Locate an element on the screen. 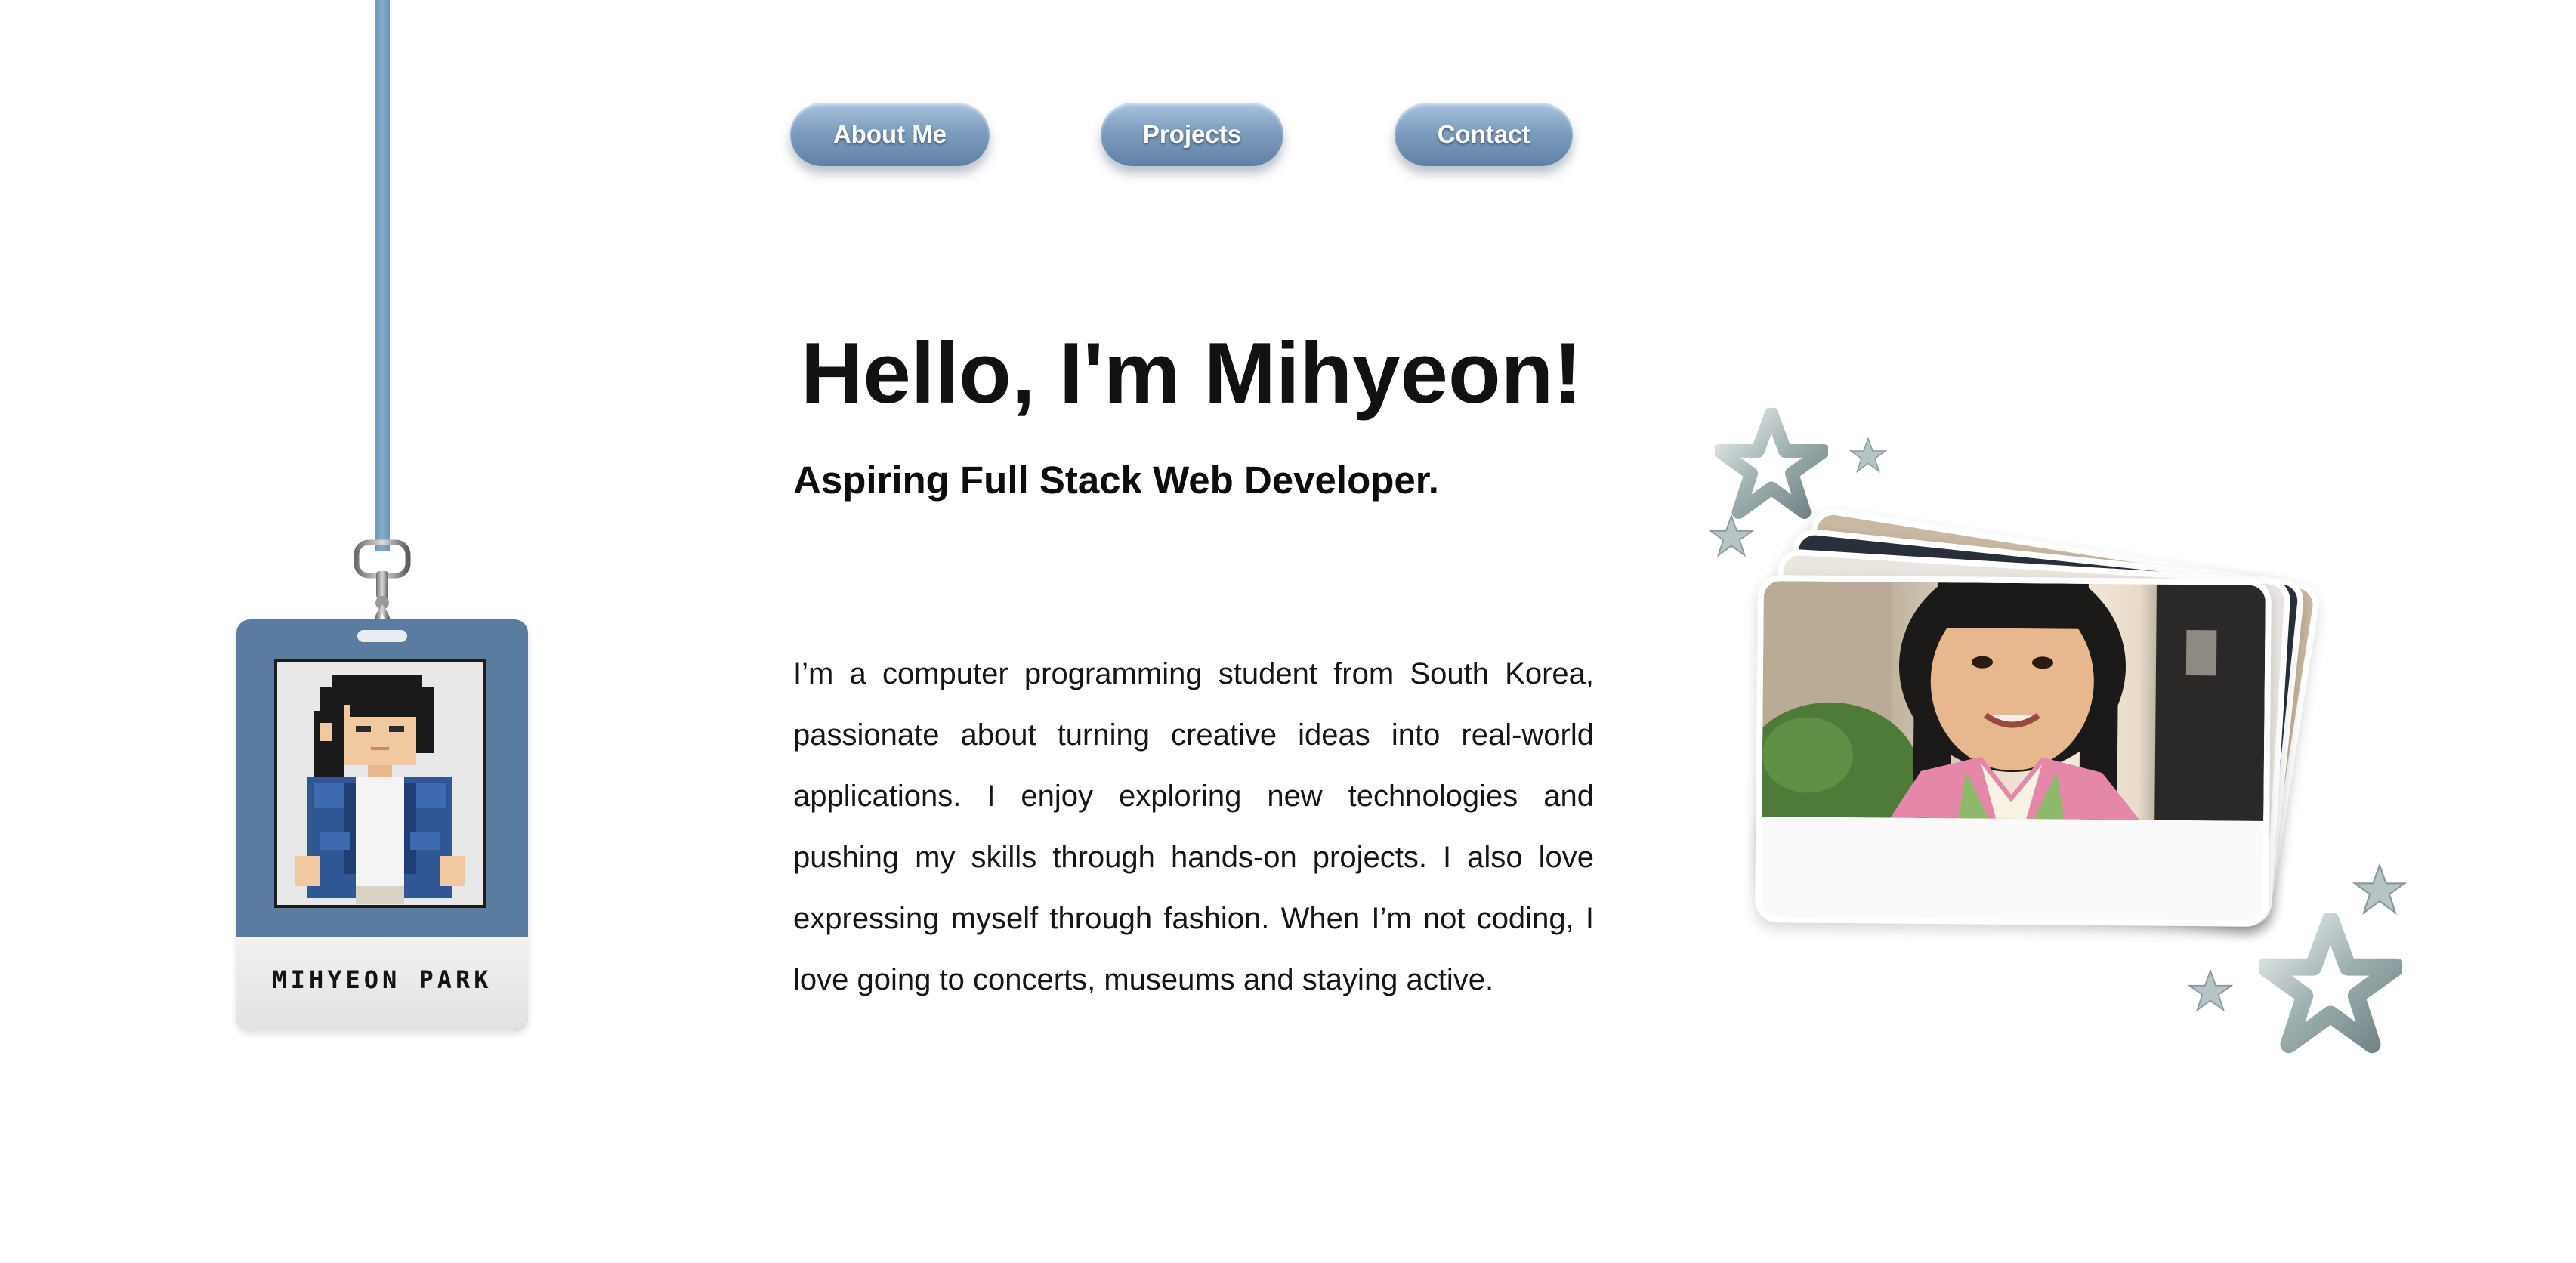  about-me-button: About Me is located at coordinates (890, 134).